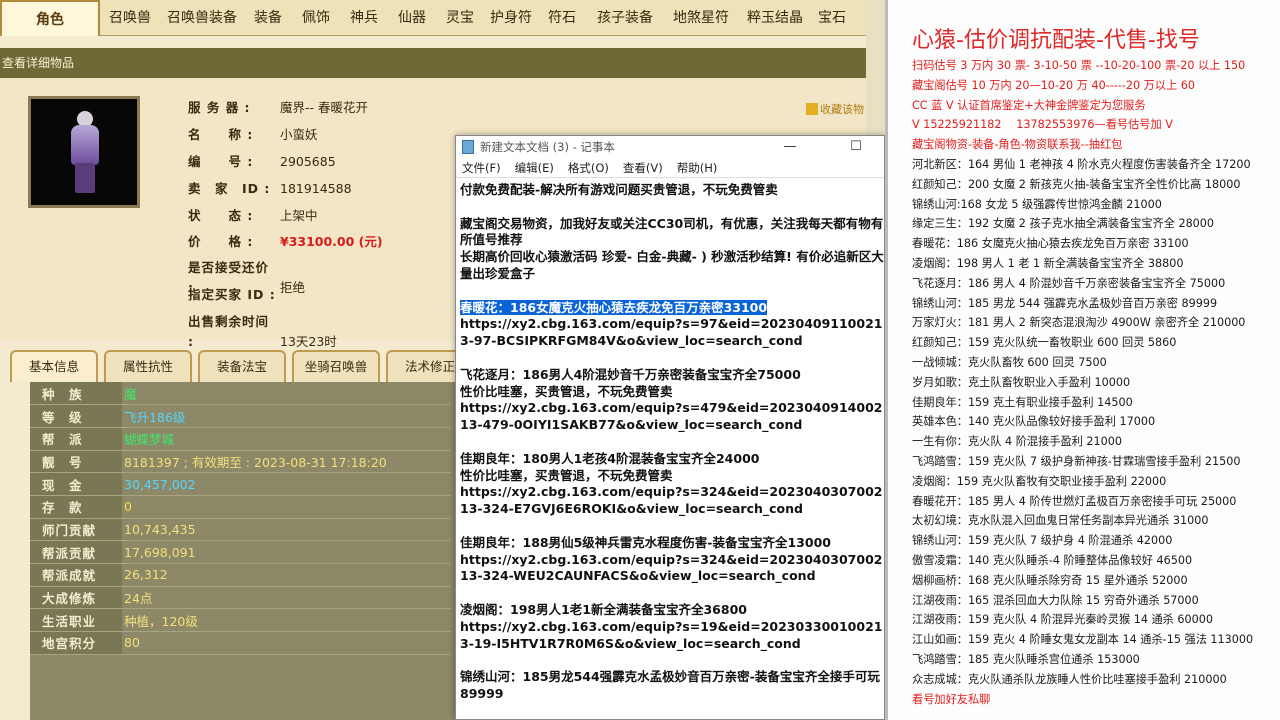  Describe the element at coordinates (1042, 541) in the screenshot. I see `promo-listing-line: 锦绣山河：159 克火队 7 级护身 4 阶混通杀 42000` at that location.